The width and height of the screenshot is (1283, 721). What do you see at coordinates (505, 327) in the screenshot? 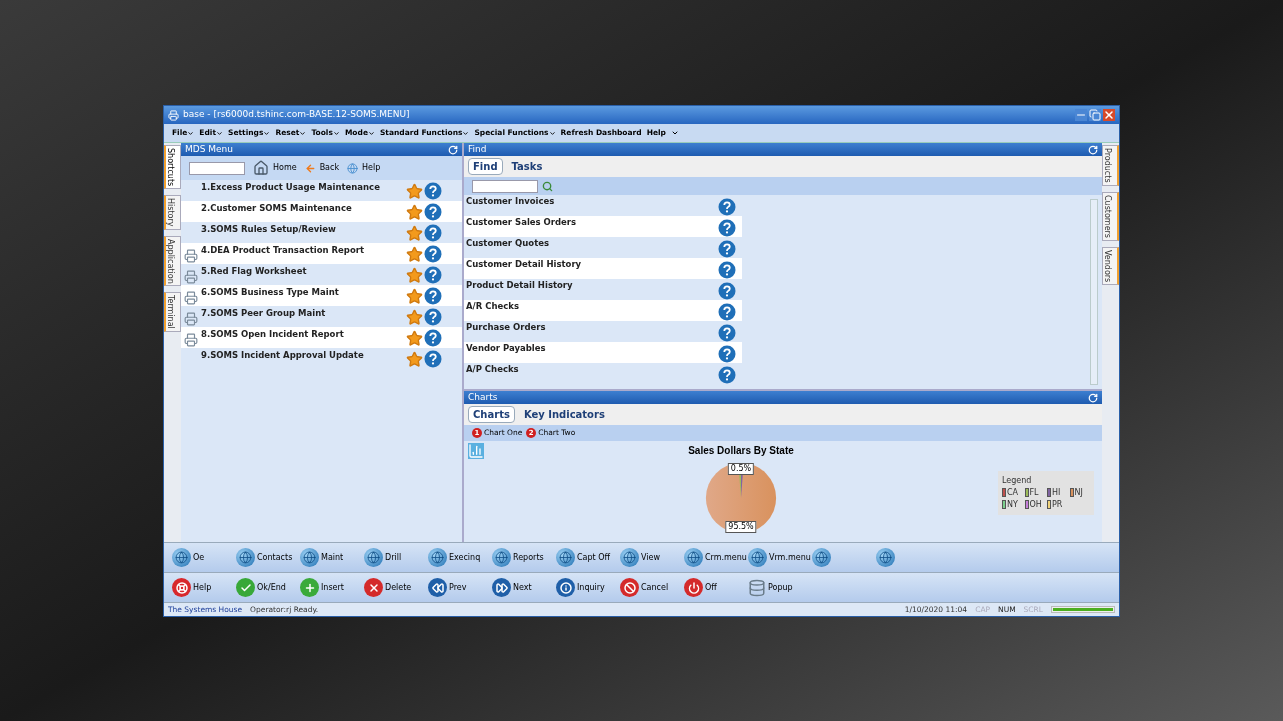
I see `find-entry: Purchase Orders` at bounding box center [505, 327].